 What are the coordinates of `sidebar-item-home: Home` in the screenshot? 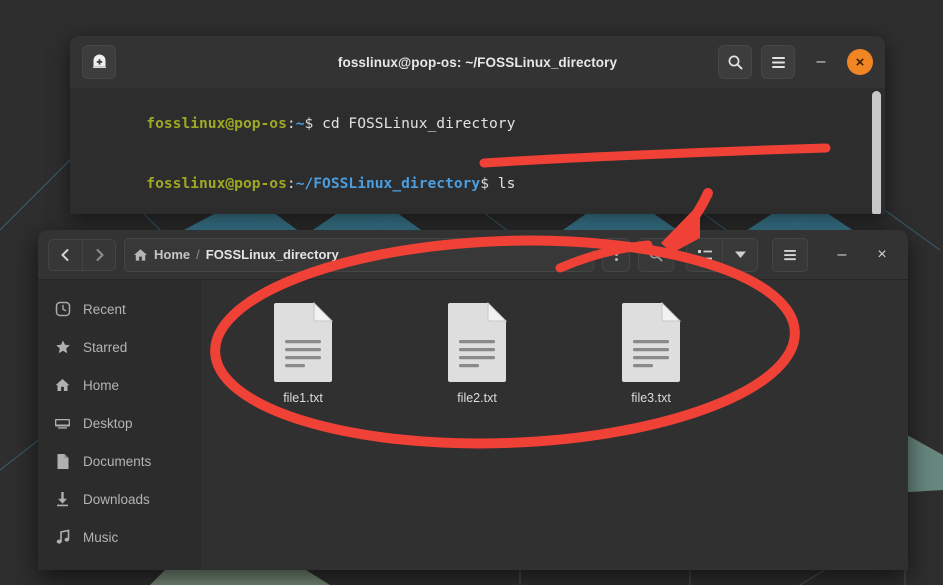 It's located at (120, 385).